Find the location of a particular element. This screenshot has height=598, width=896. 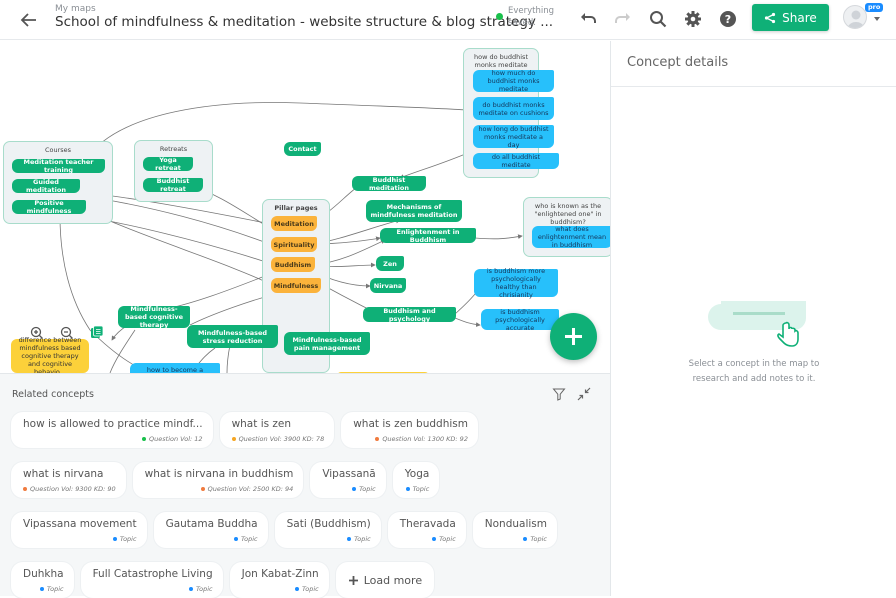

node-mbsr: Mindfulness-based stress reduction is located at coordinates (232, 336).